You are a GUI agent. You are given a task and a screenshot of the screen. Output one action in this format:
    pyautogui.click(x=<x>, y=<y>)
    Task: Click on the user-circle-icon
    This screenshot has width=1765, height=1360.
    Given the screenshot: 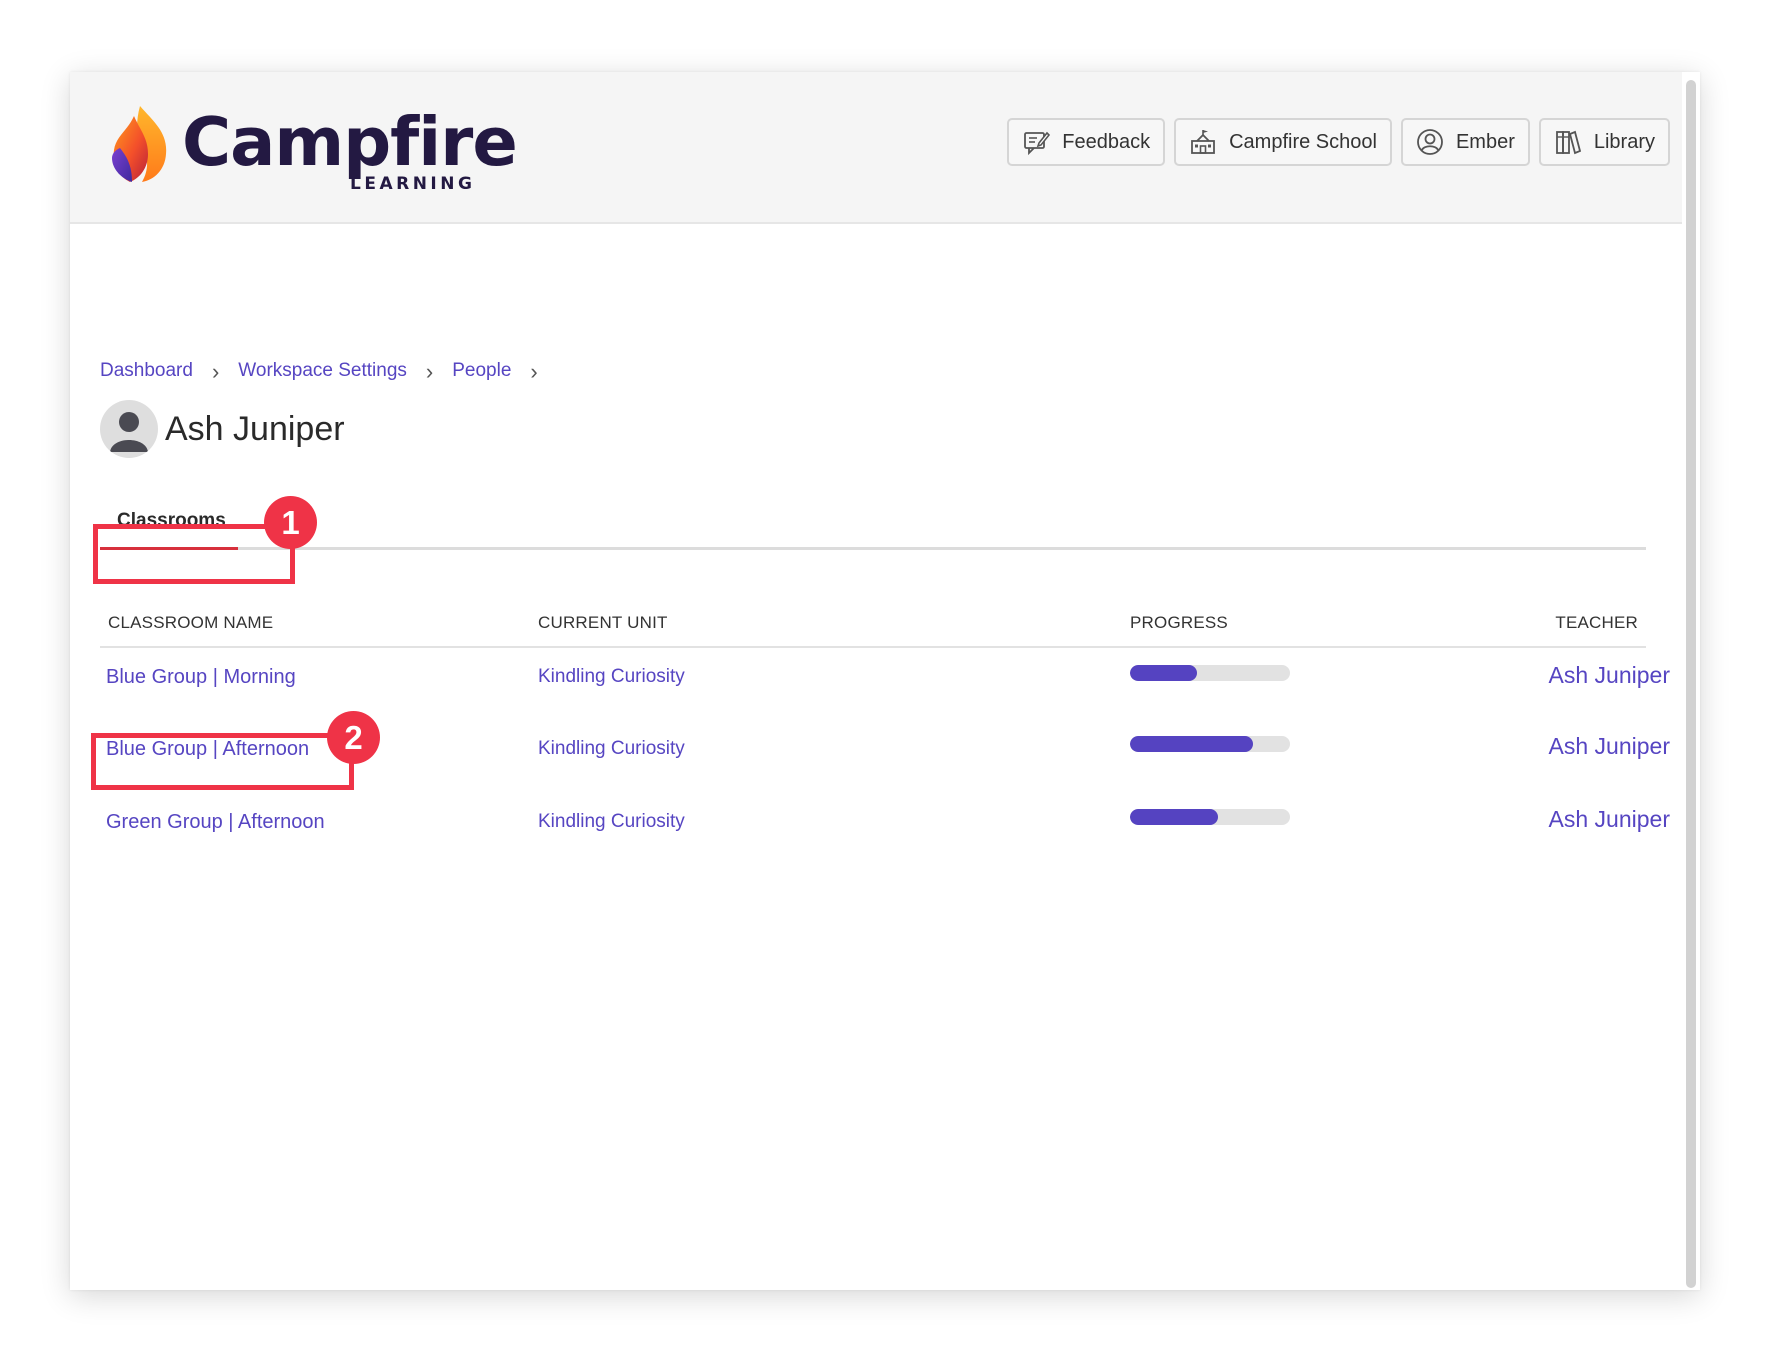 What is the action you would take?
    pyautogui.click(x=1430, y=142)
    